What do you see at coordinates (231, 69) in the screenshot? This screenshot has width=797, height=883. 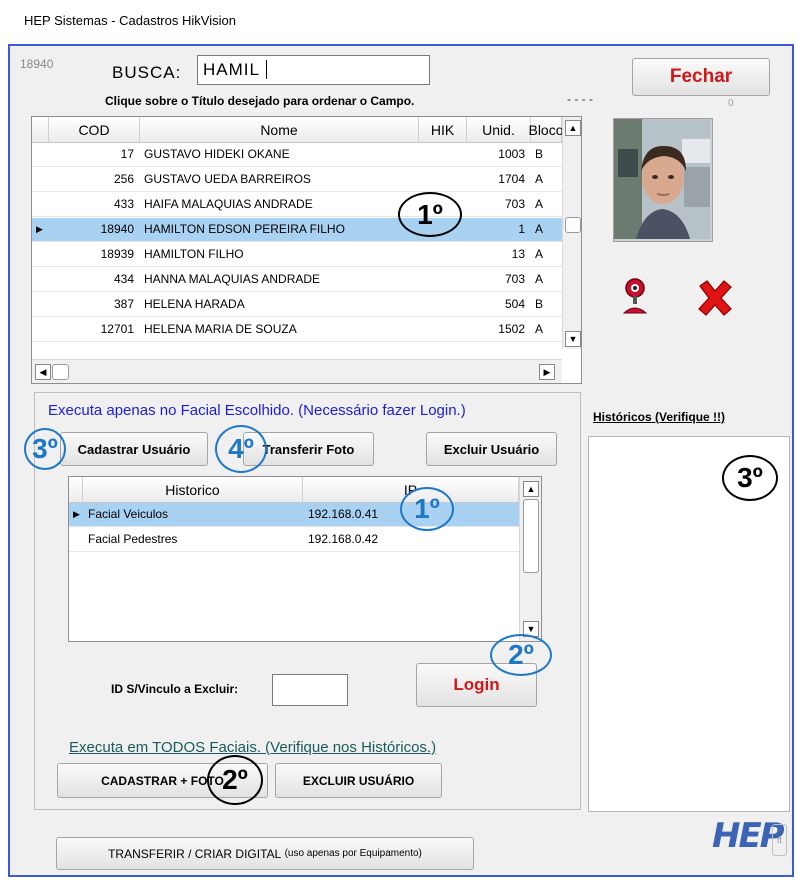 I see `search-input-value: HAMIL` at bounding box center [231, 69].